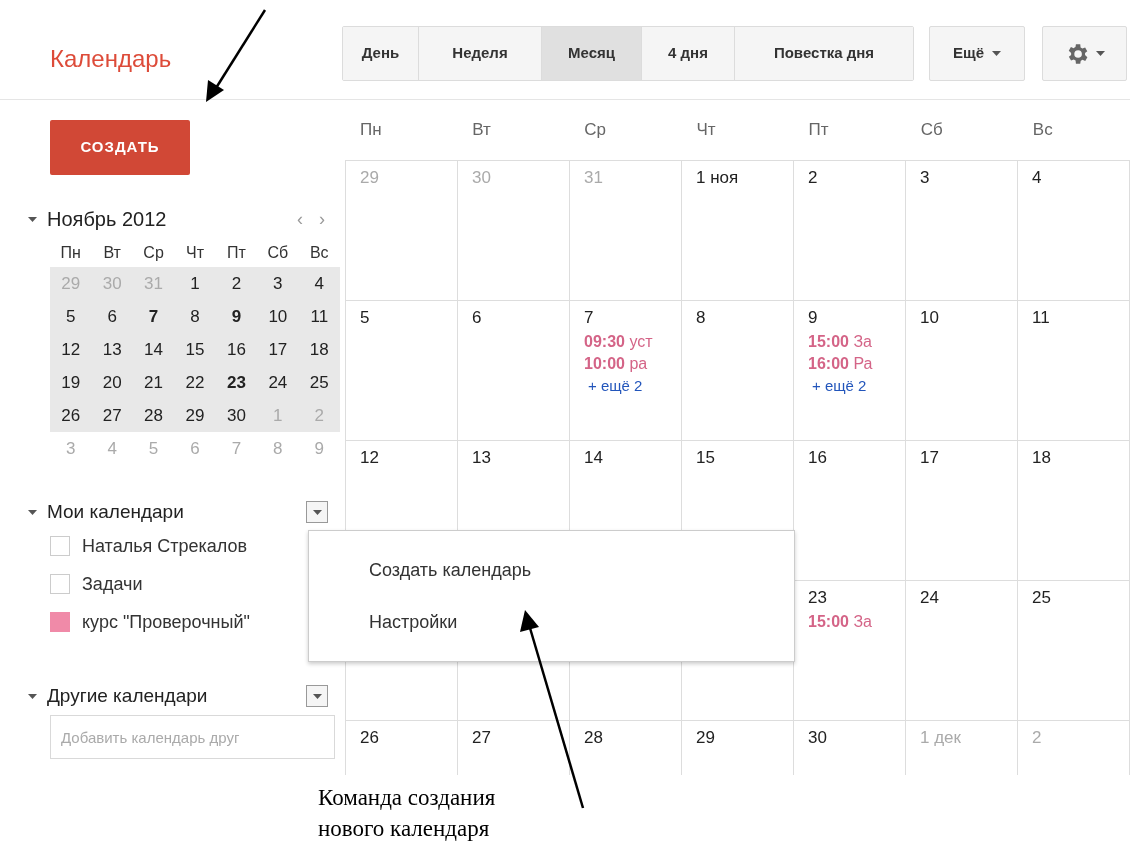 The image size is (1130, 845). I want to click on view-tab: День, so click(380, 53).